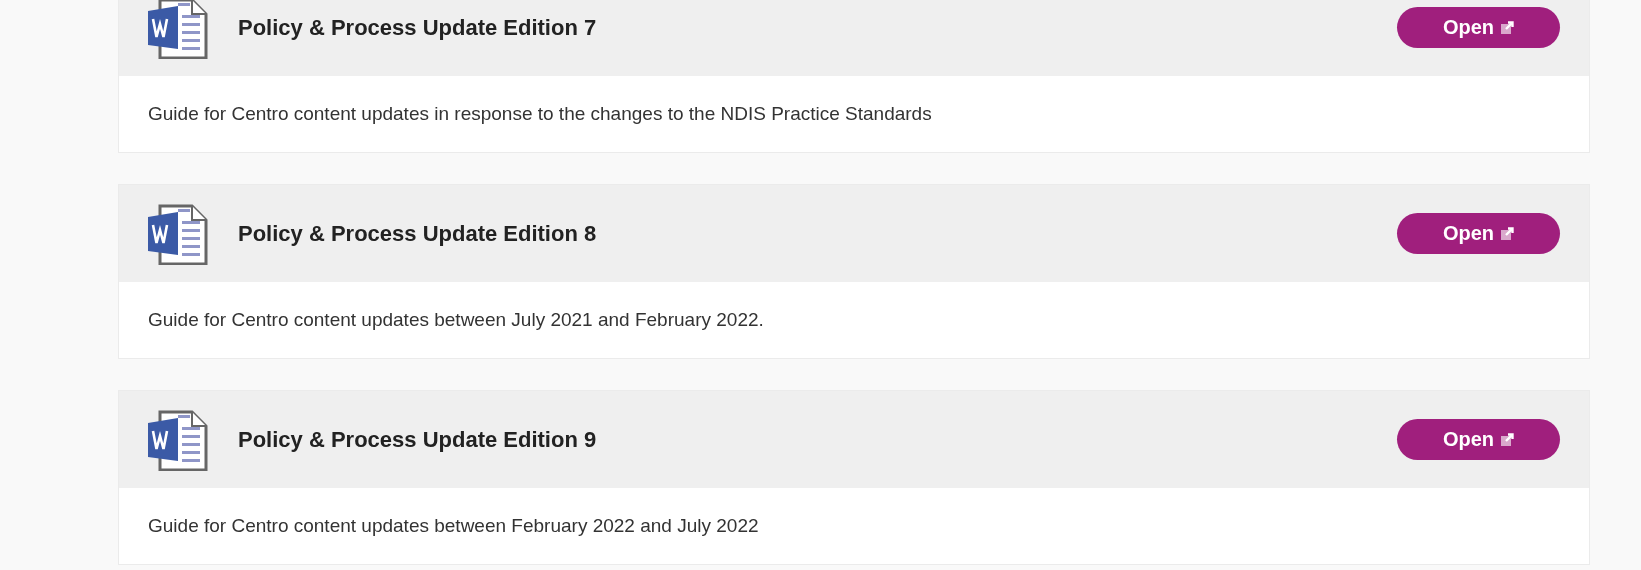 Image resolution: width=1641 pixels, height=570 pixels. What do you see at coordinates (418, 439) in the screenshot?
I see `document-title: Policy & Process Update Edition 9` at bounding box center [418, 439].